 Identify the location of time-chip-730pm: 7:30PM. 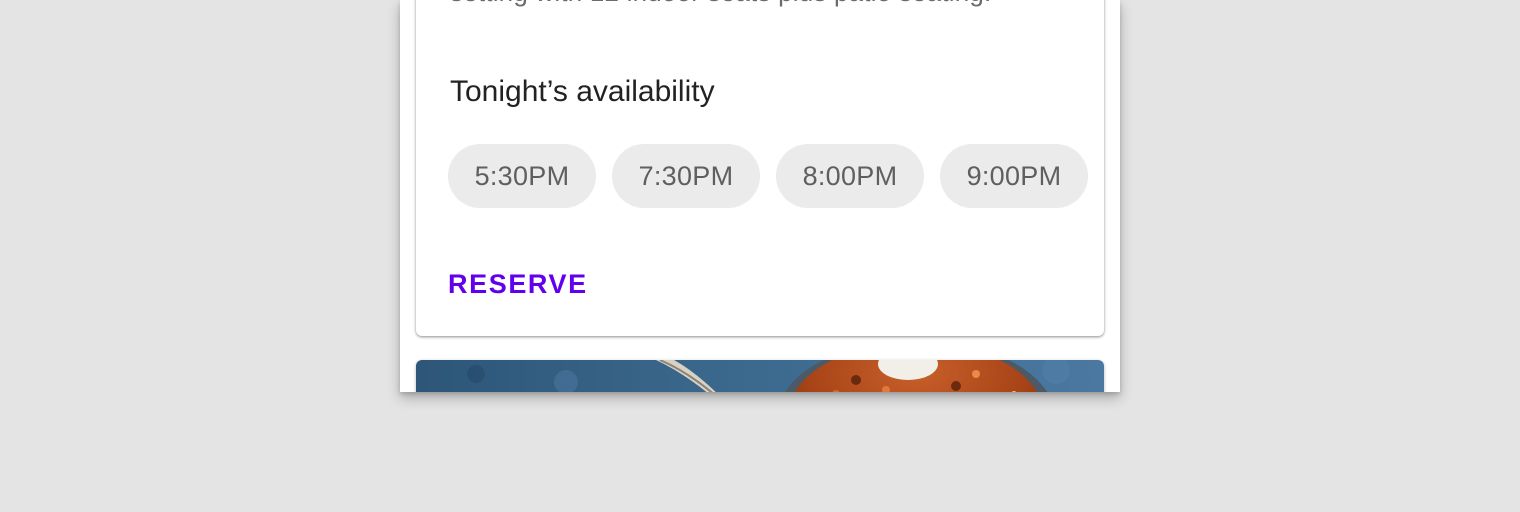
(686, 176).